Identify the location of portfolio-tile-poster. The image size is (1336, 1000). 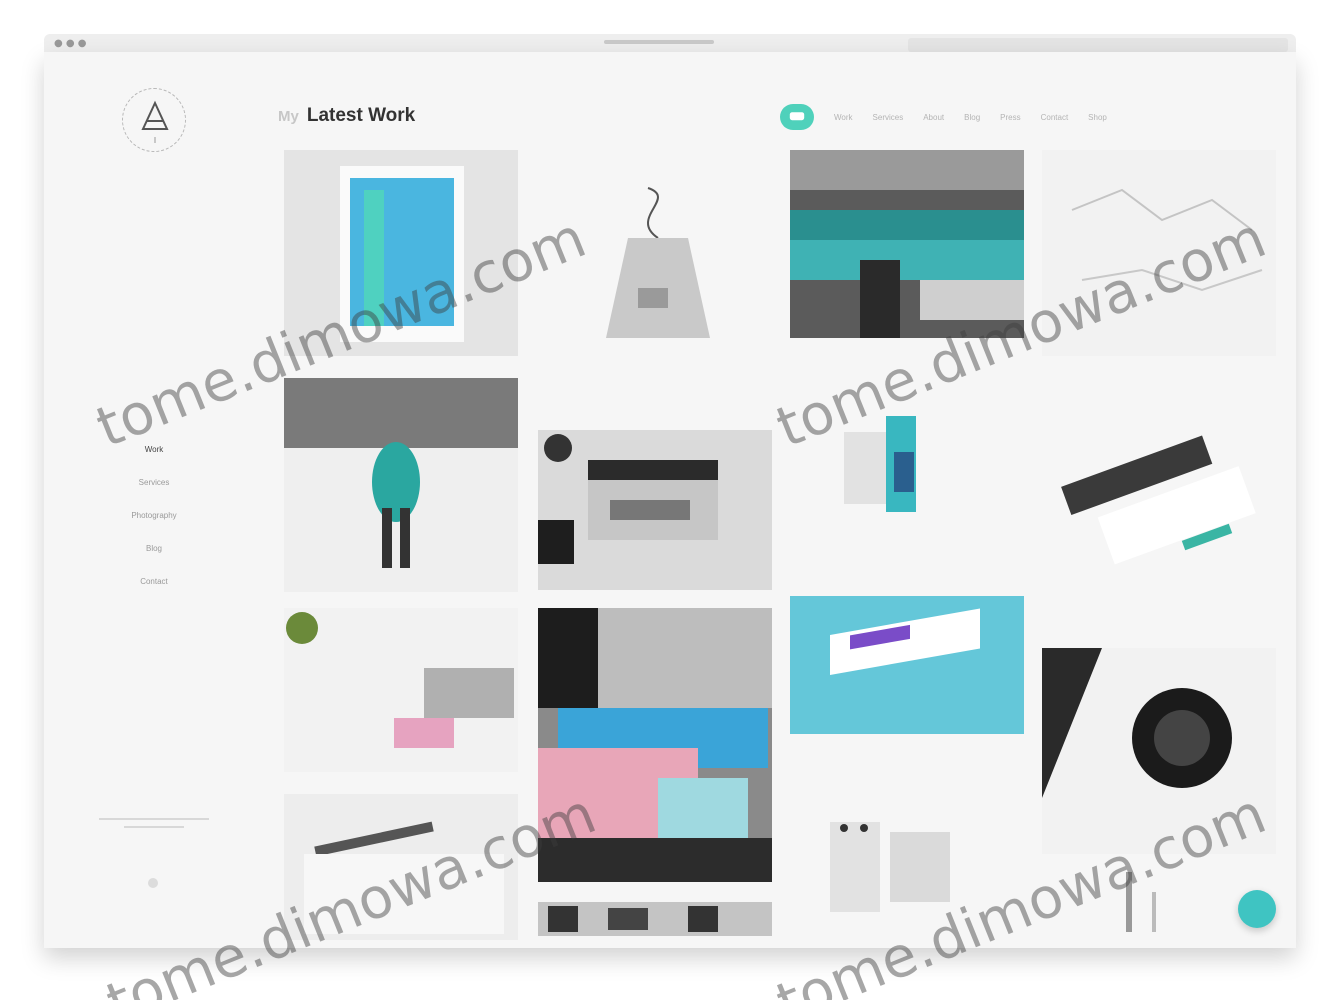
(907, 872).